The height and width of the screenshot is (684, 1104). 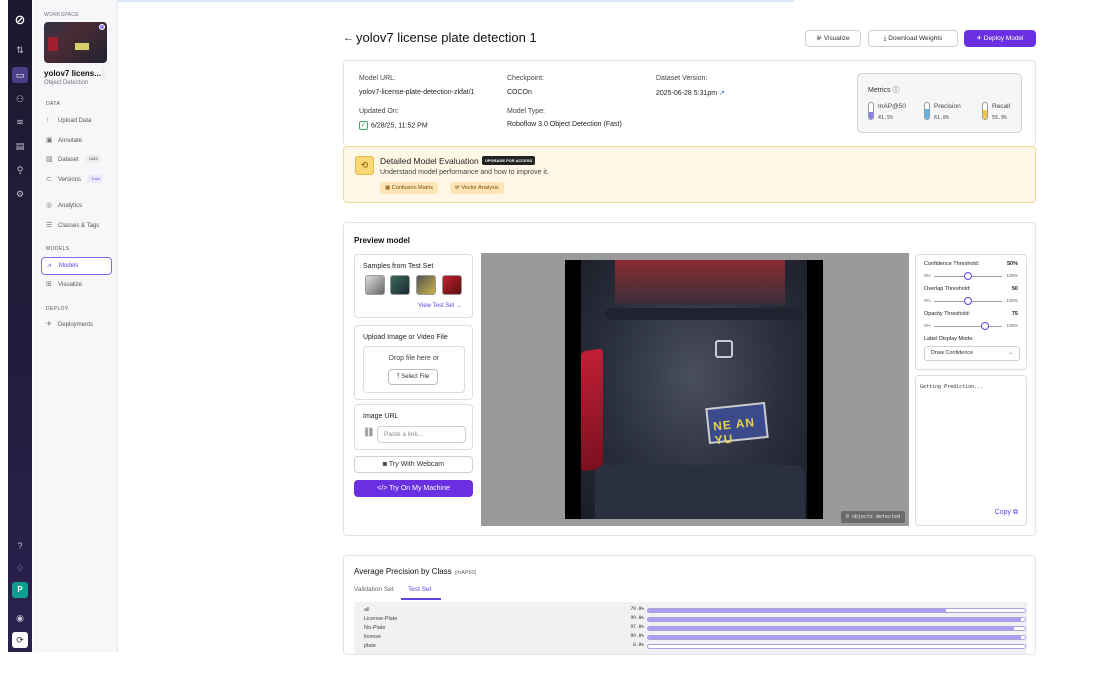 I want to click on opacity-slider-handle, so click(x=985, y=326).